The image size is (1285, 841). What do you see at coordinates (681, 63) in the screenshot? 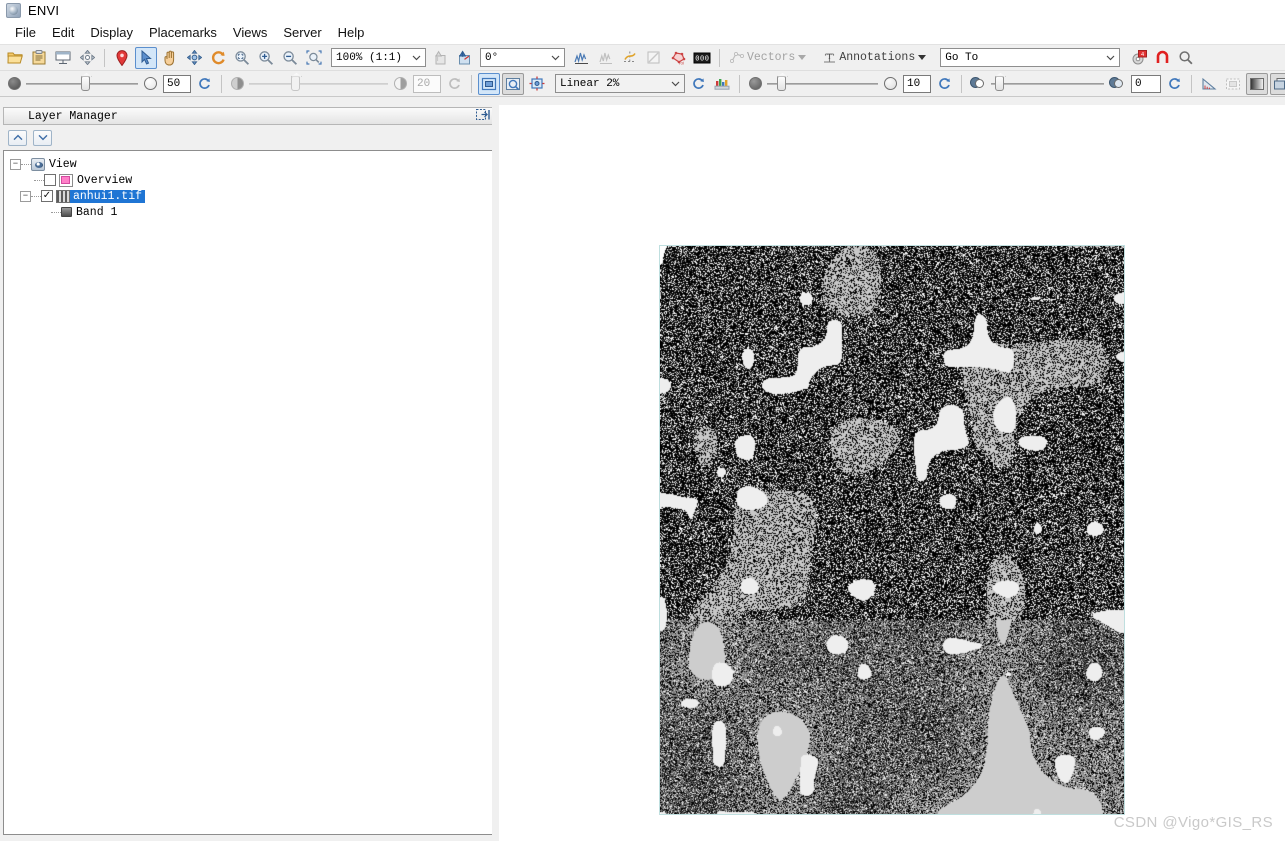
I see `svg-text: roi` at bounding box center [681, 63].